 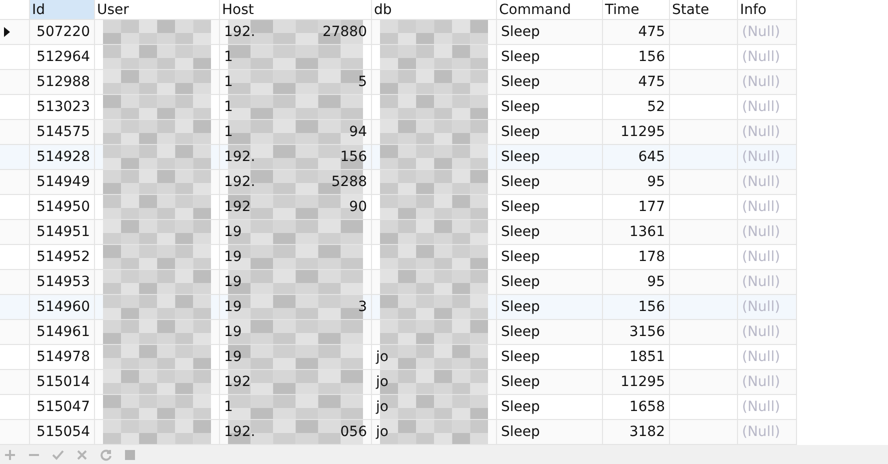 I want to click on host-text: 5288, so click(x=349, y=182).